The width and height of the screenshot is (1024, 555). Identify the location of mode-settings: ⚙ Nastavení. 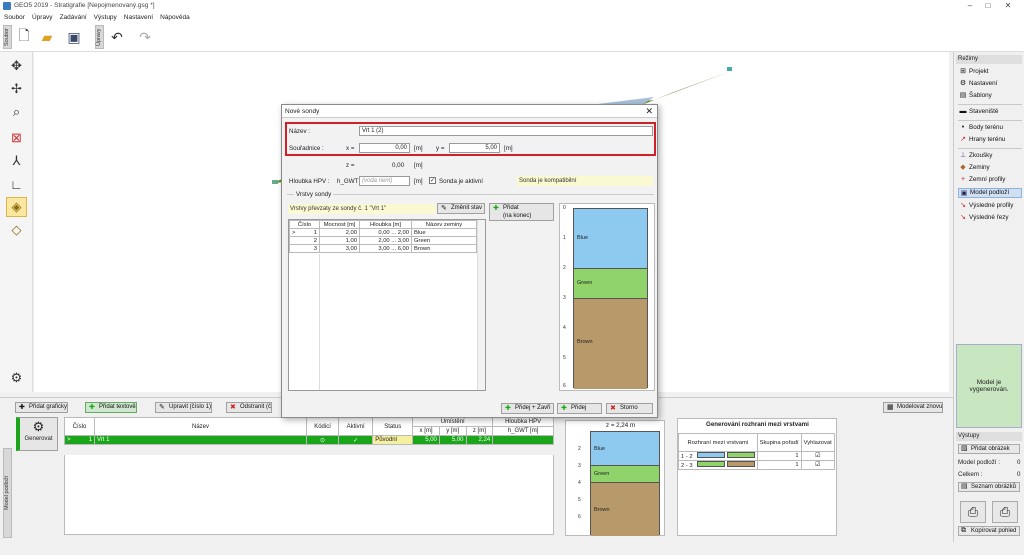
(990, 84).